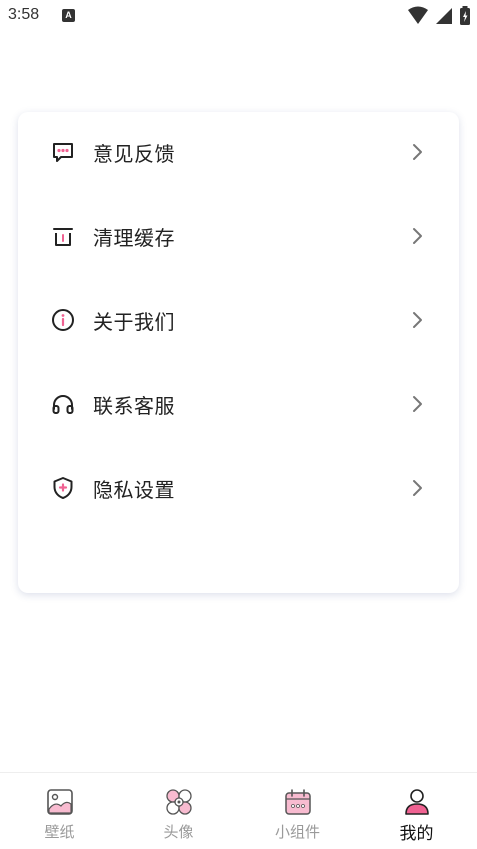  What do you see at coordinates (238, 17) in the screenshot?
I see `status-bar: 3:58 A` at bounding box center [238, 17].